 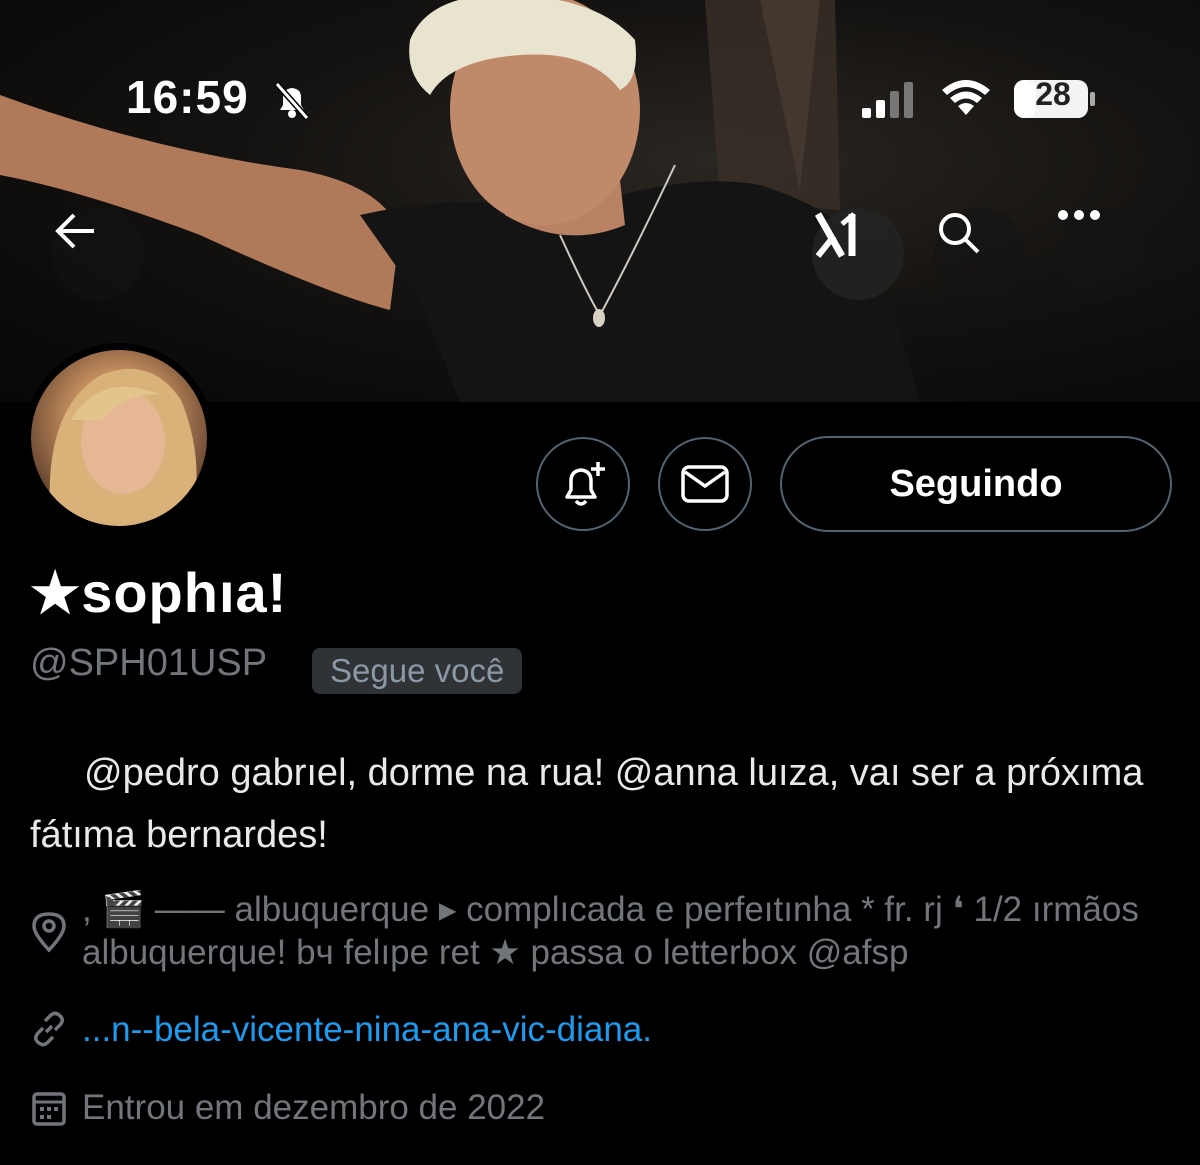 What do you see at coordinates (98, 254) in the screenshot?
I see `back-button` at bounding box center [98, 254].